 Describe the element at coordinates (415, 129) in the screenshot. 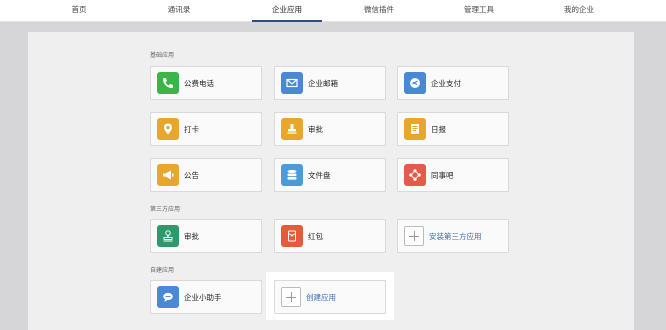

I see `report-icon` at that location.